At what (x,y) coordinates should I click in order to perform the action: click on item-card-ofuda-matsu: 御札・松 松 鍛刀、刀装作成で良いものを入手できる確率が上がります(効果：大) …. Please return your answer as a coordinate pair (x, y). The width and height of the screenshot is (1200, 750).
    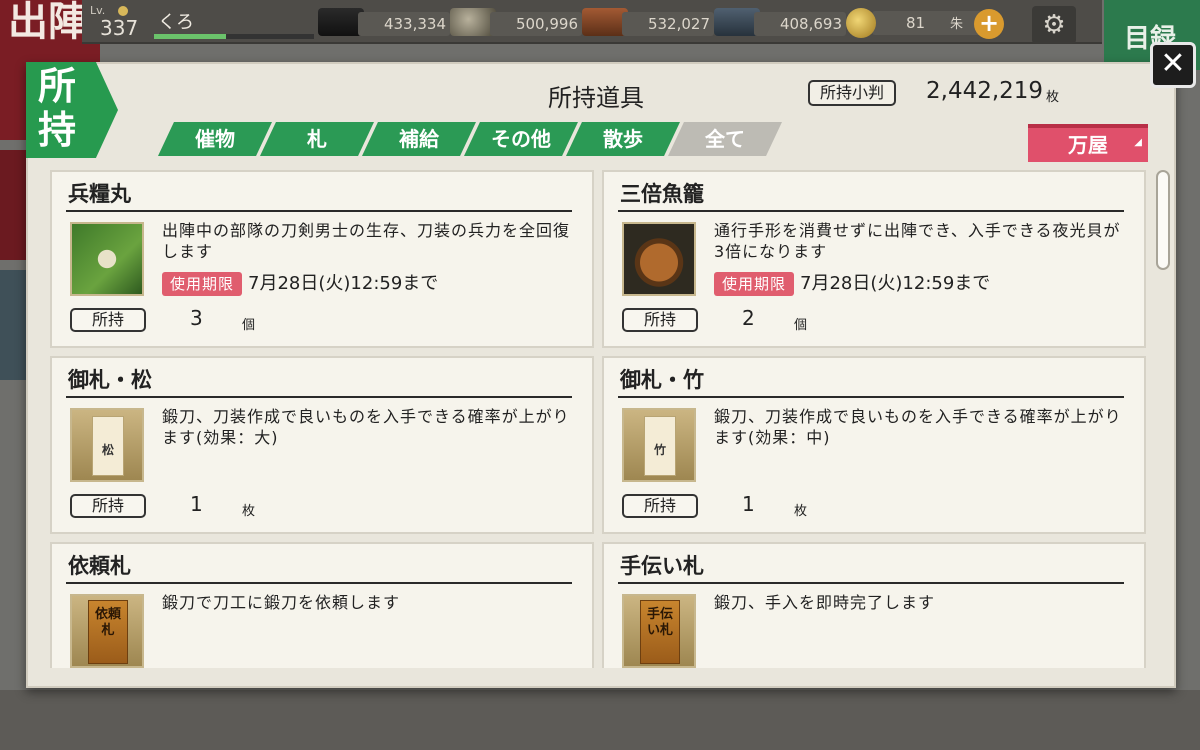
    Looking at the image, I should click on (322, 445).